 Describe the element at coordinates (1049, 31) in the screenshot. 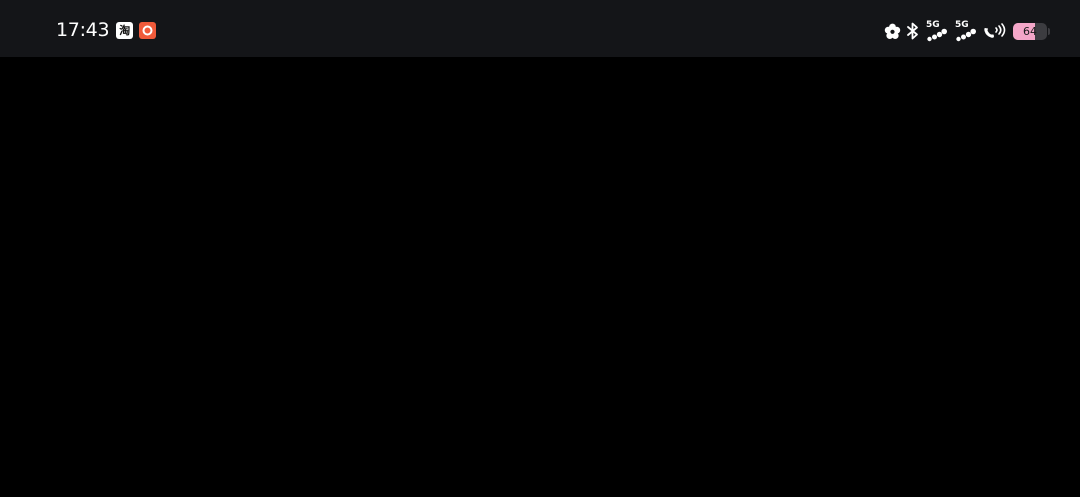

I see `battery-tip` at that location.